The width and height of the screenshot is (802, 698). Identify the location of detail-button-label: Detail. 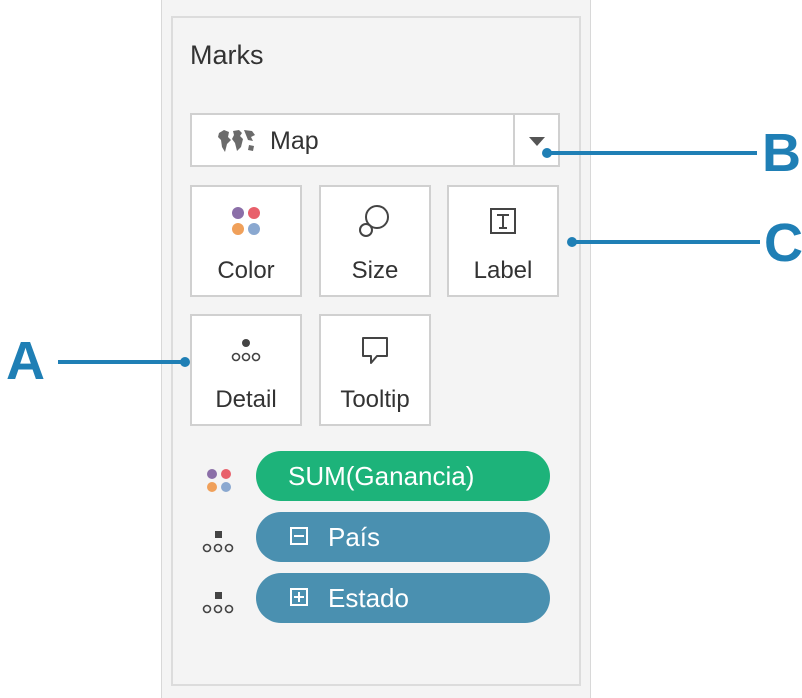
(246, 399).